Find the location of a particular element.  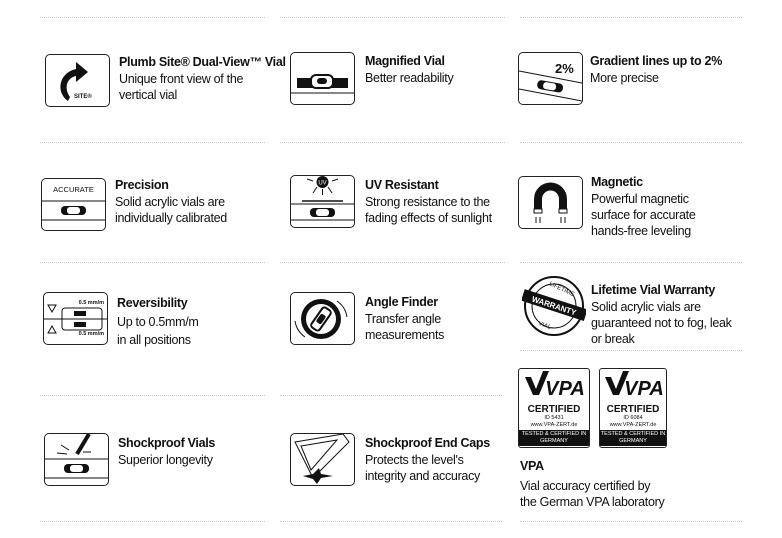

feature-title: Plumb Site® Dual-View™ Vial is located at coordinates (202, 62).